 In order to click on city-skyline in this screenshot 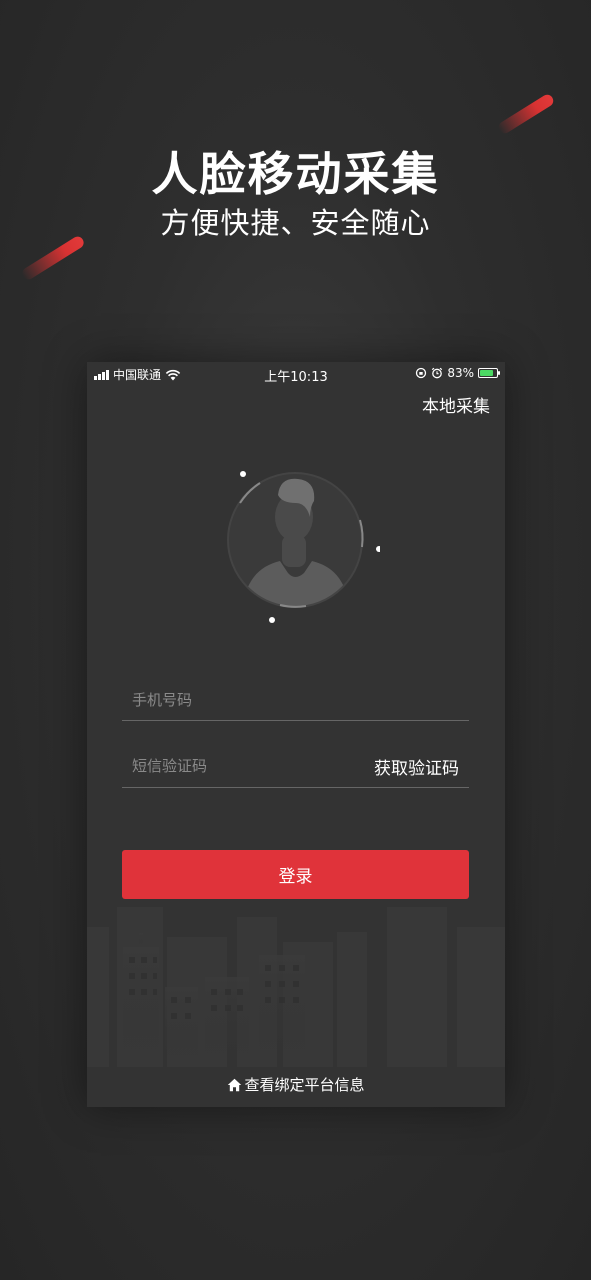, I will do `click(296, 987)`.